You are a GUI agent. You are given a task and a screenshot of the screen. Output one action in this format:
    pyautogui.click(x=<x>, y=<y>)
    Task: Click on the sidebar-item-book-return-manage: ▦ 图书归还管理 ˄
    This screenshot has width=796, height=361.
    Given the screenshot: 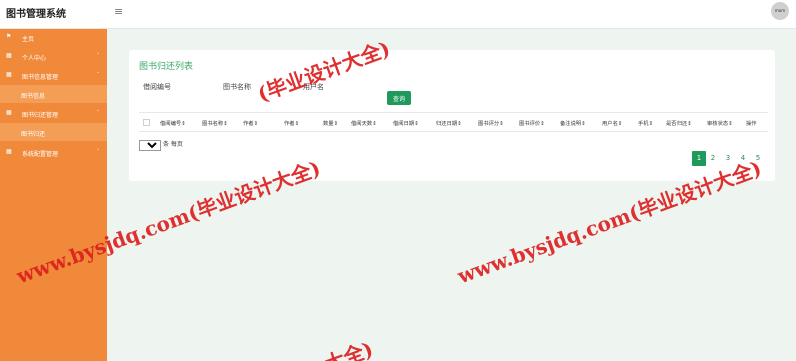 What is the action you would take?
    pyautogui.click(x=53, y=114)
    